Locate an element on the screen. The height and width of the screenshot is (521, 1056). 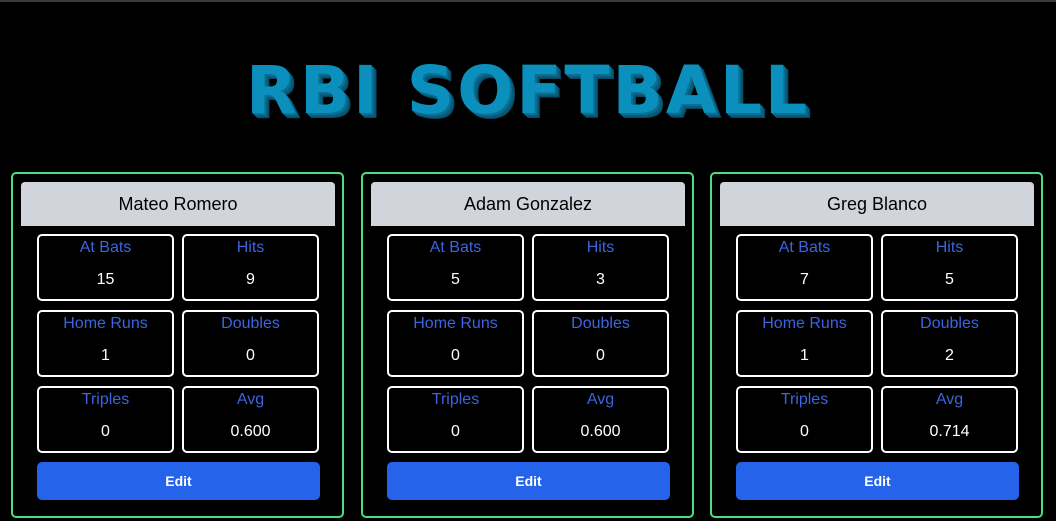
stat-doubles: Doubles 2 is located at coordinates (949, 343).